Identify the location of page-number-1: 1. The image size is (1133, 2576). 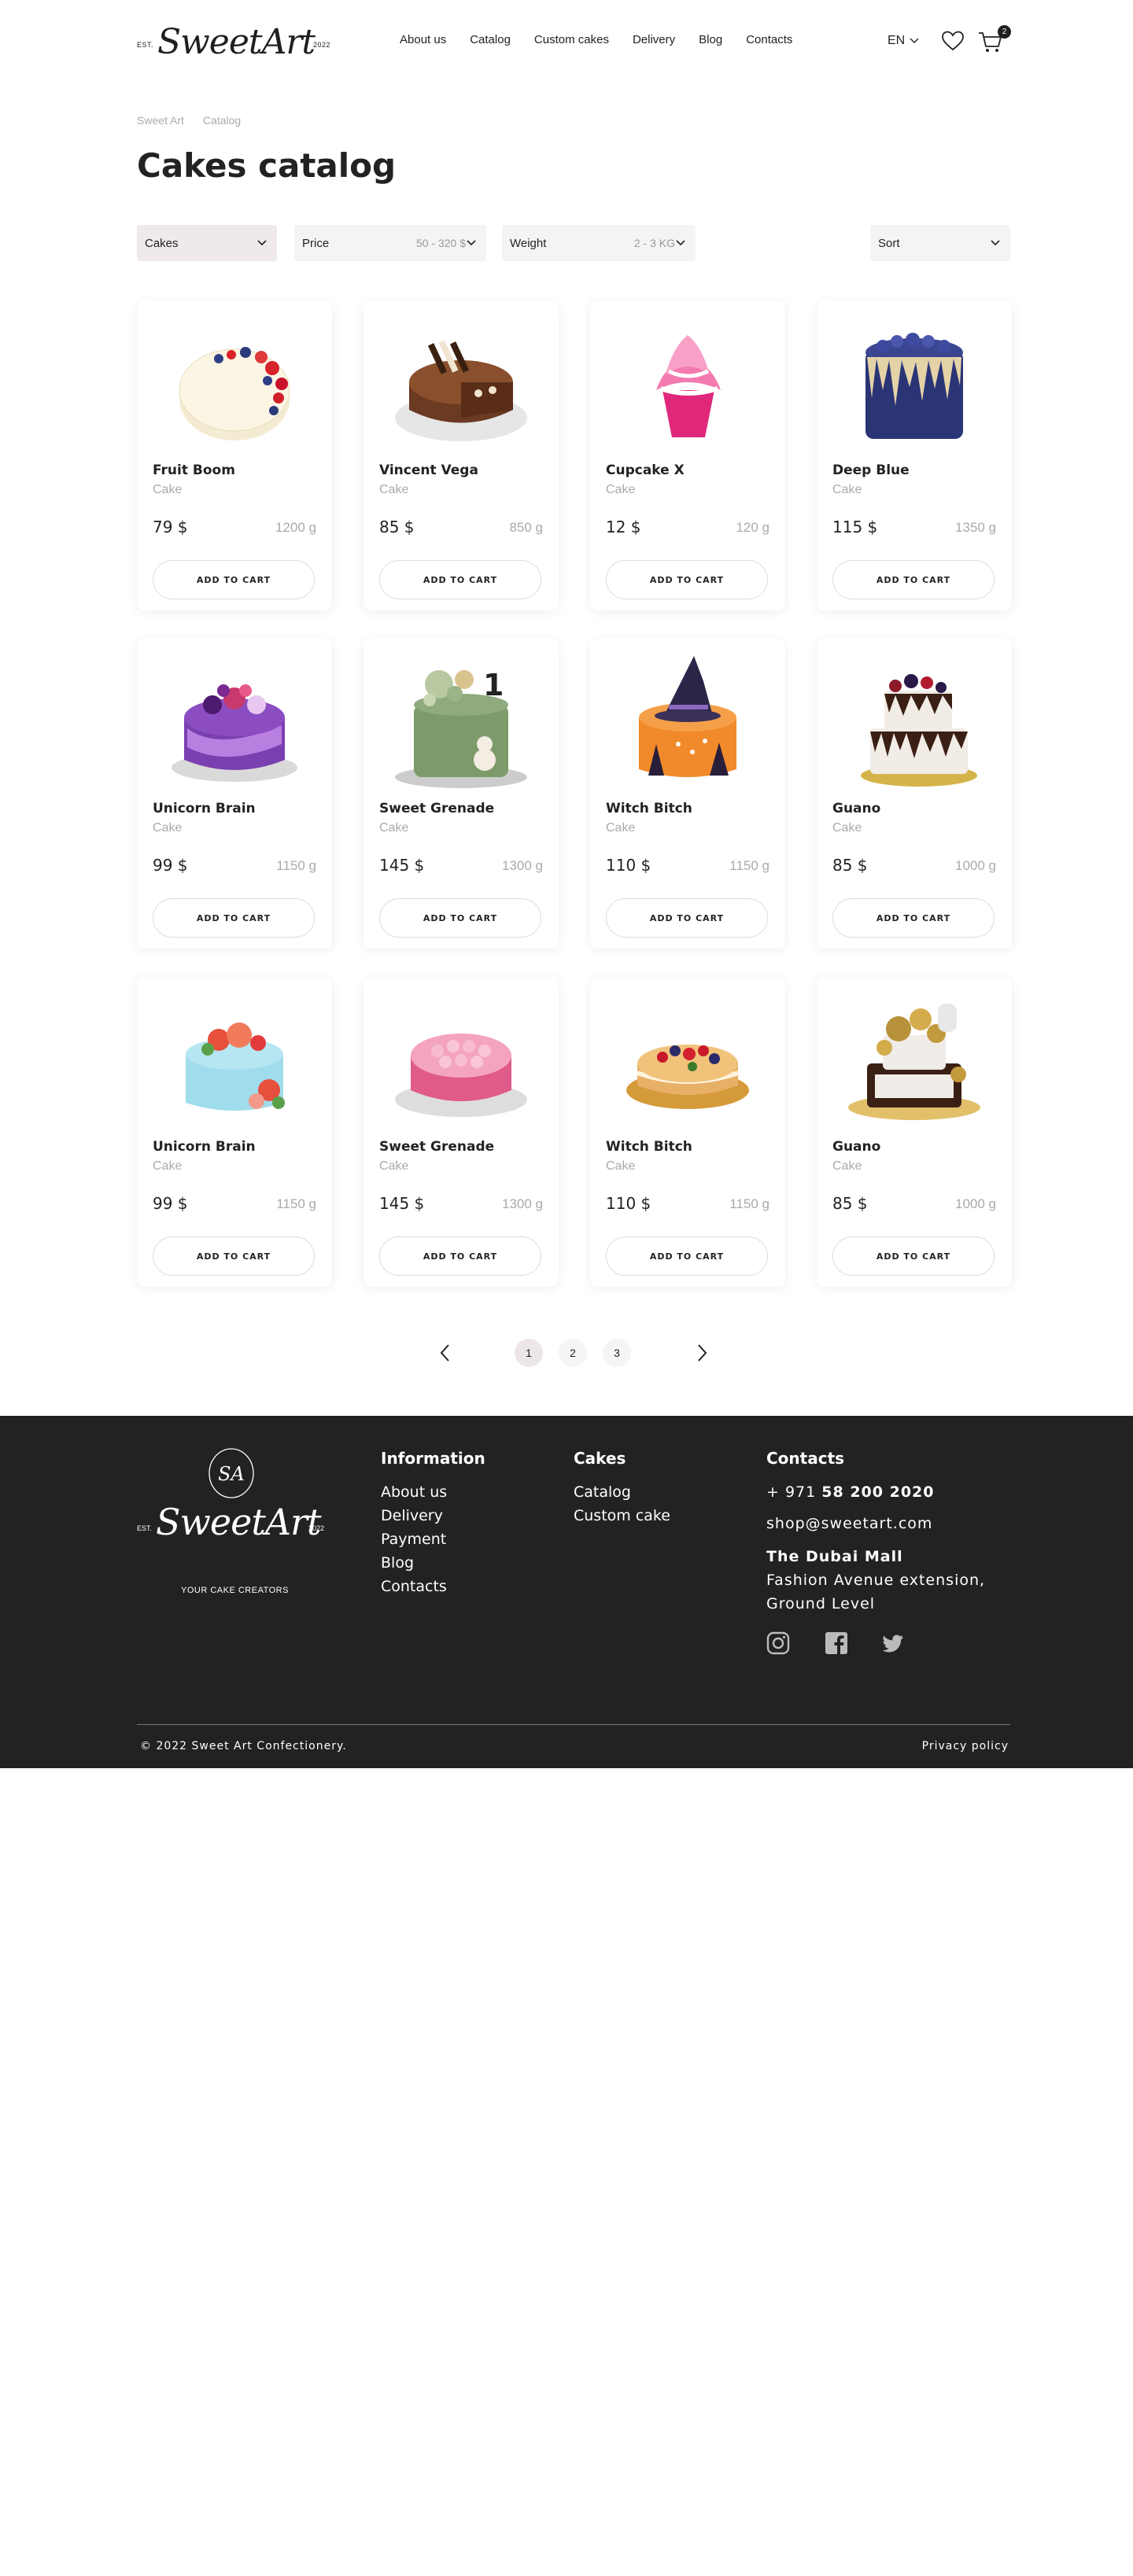
(529, 1353).